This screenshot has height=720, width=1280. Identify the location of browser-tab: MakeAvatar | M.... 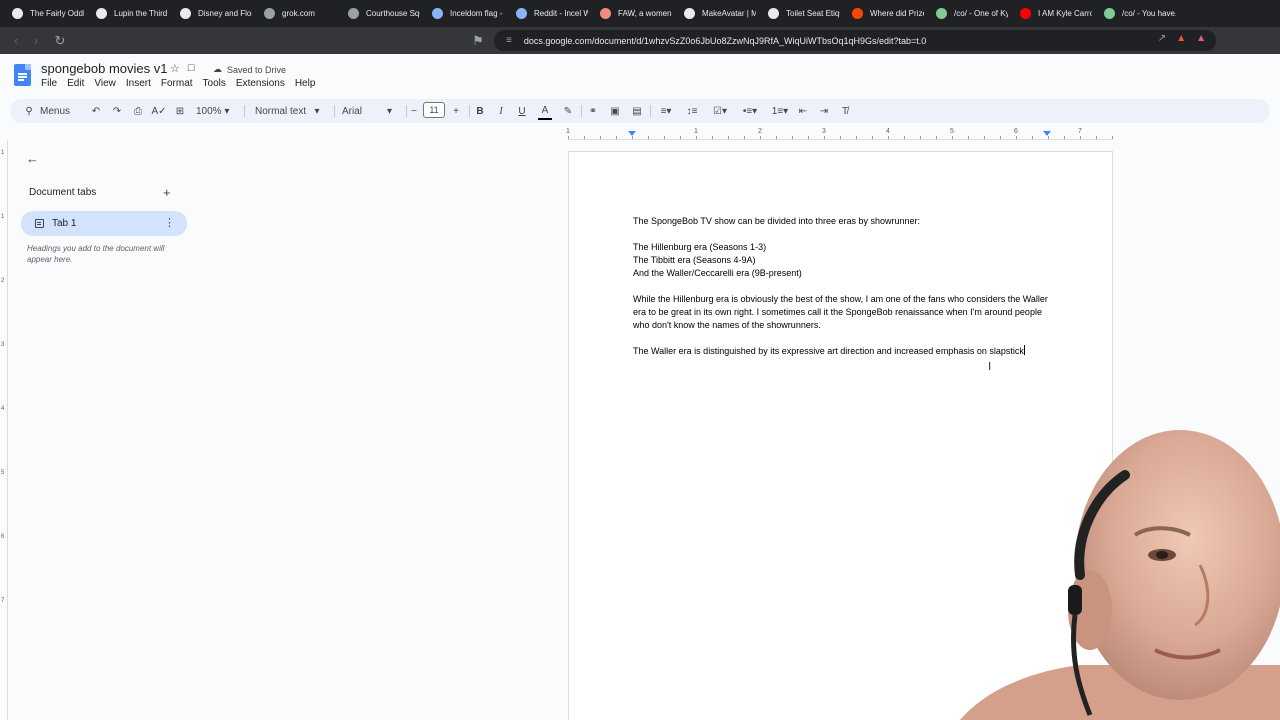
(714, 13).